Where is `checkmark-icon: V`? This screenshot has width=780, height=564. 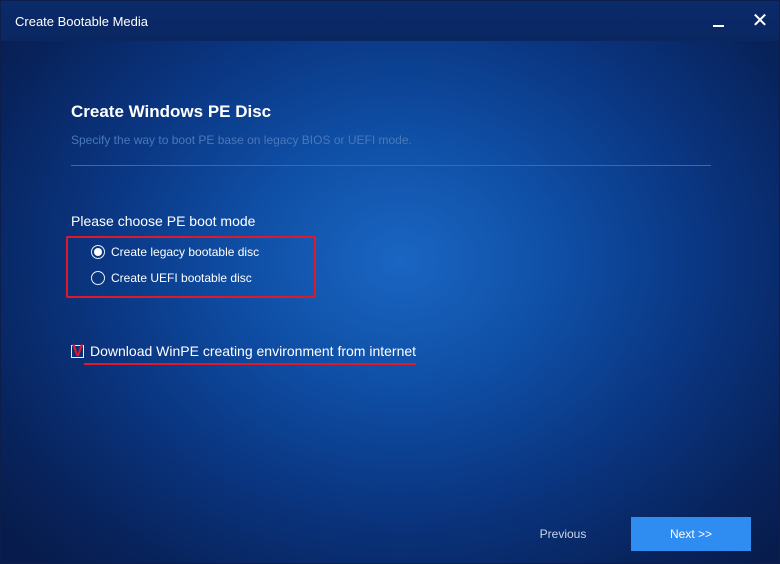 checkmark-icon: V is located at coordinates (78, 350).